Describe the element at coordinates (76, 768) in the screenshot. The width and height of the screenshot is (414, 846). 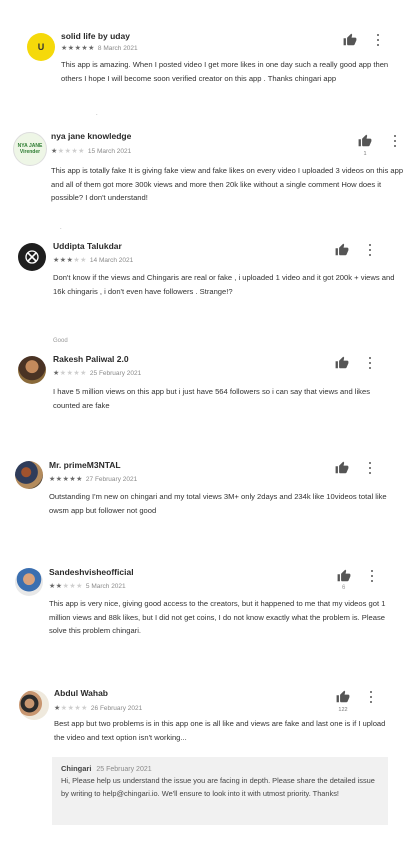
I see `reply-author: Chingari` at that location.